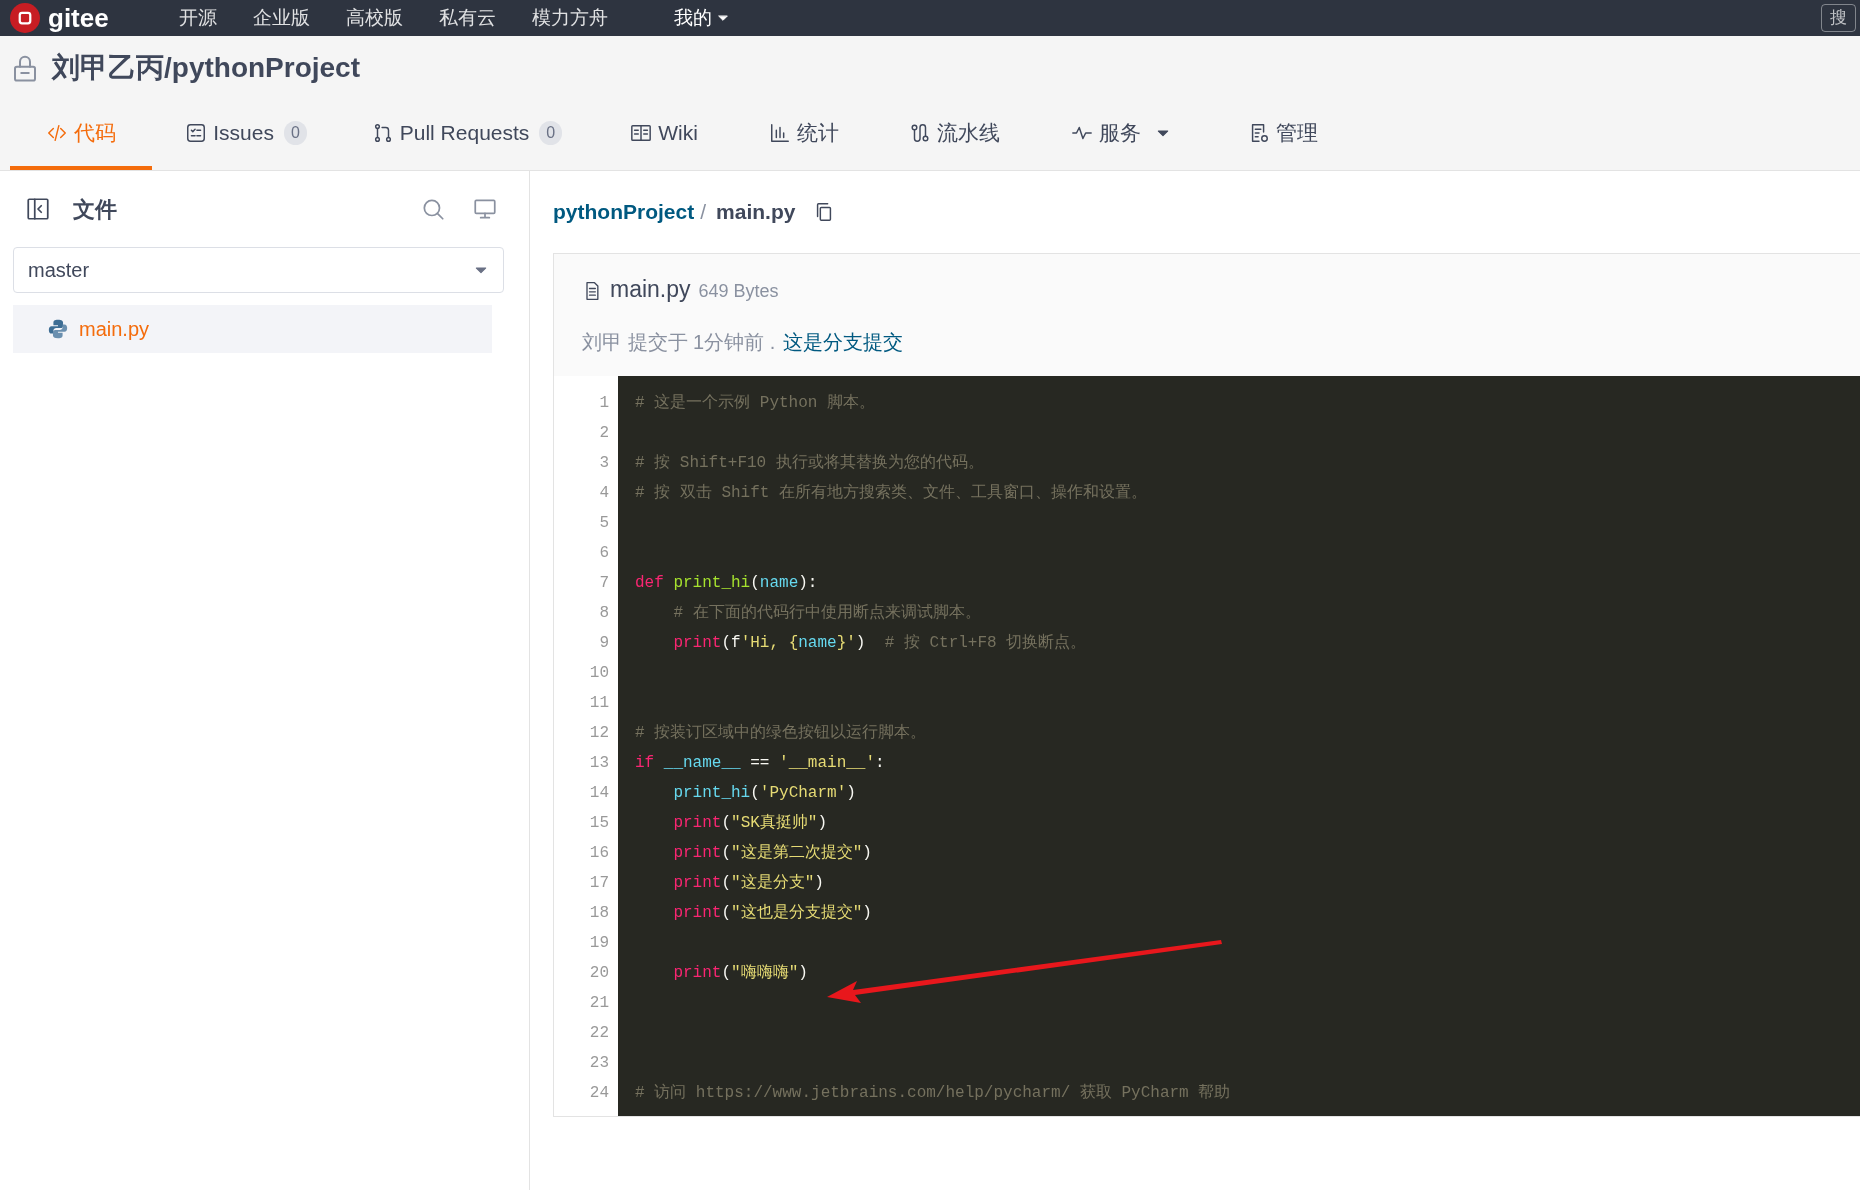 The width and height of the screenshot is (1860, 1190). I want to click on nav-link: 私有云, so click(467, 18).